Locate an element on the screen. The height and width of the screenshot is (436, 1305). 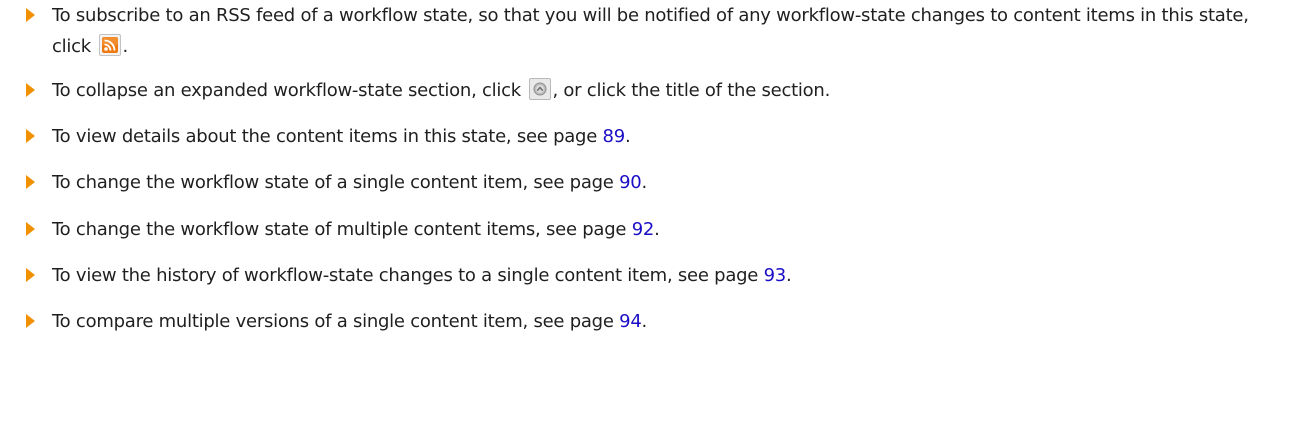
page-link: 89 is located at coordinates (614, 136).